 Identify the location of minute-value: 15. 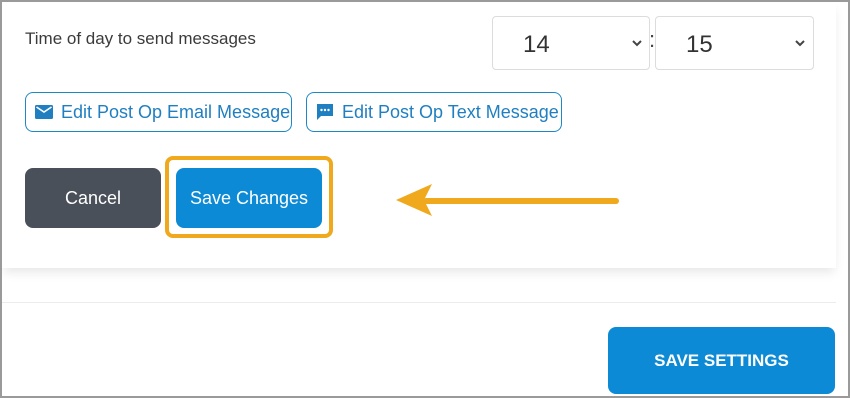
(699, 44).